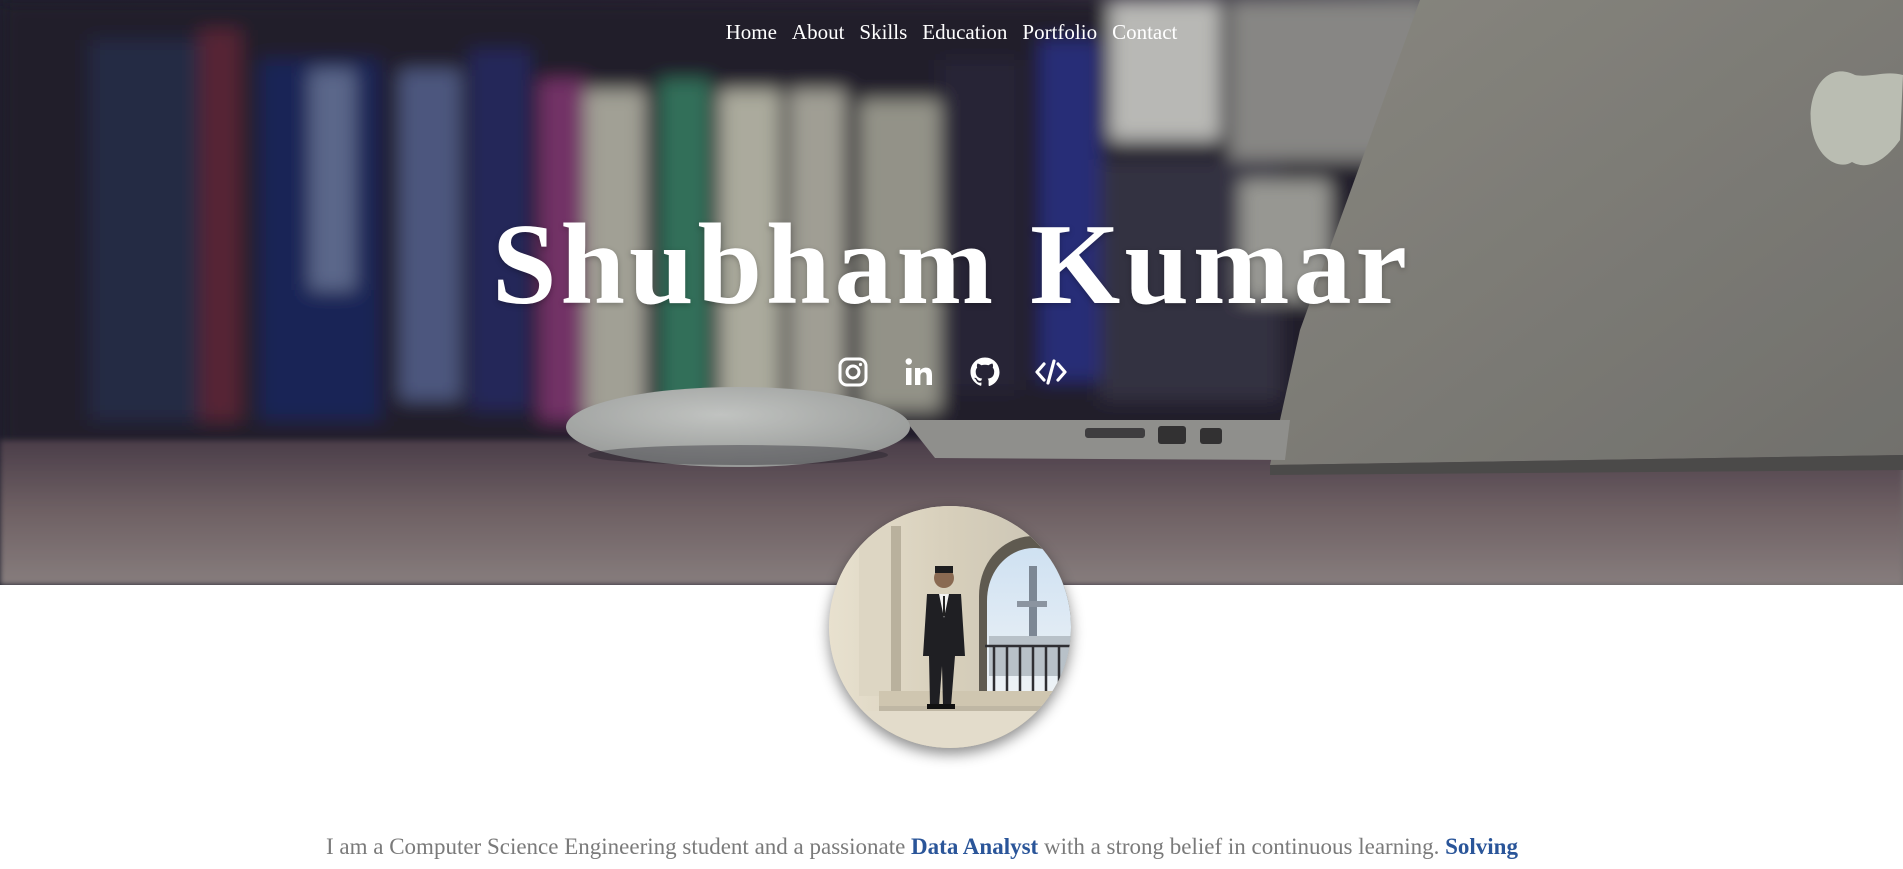  What do you see at coordinates (1060, 32) in the screenshot?
I see `nav-portfolio: Portfolio` at bounding box center [1060, 32].